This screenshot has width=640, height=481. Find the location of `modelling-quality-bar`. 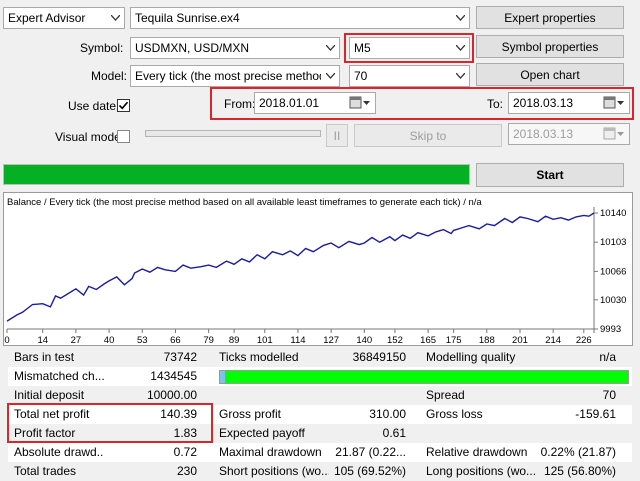

modelling-quality-bar is located at coordinates (424, 377).